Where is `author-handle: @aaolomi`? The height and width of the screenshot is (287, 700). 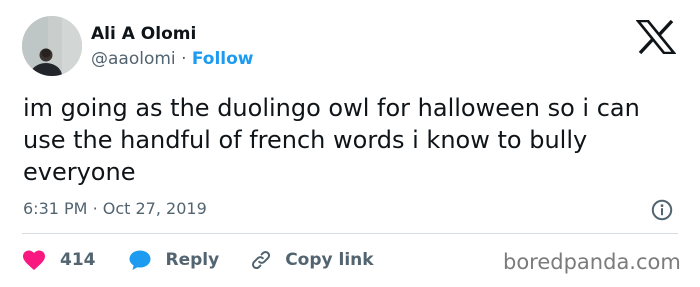
author-handle: @aaolomi is located at coordinates (133, 59).